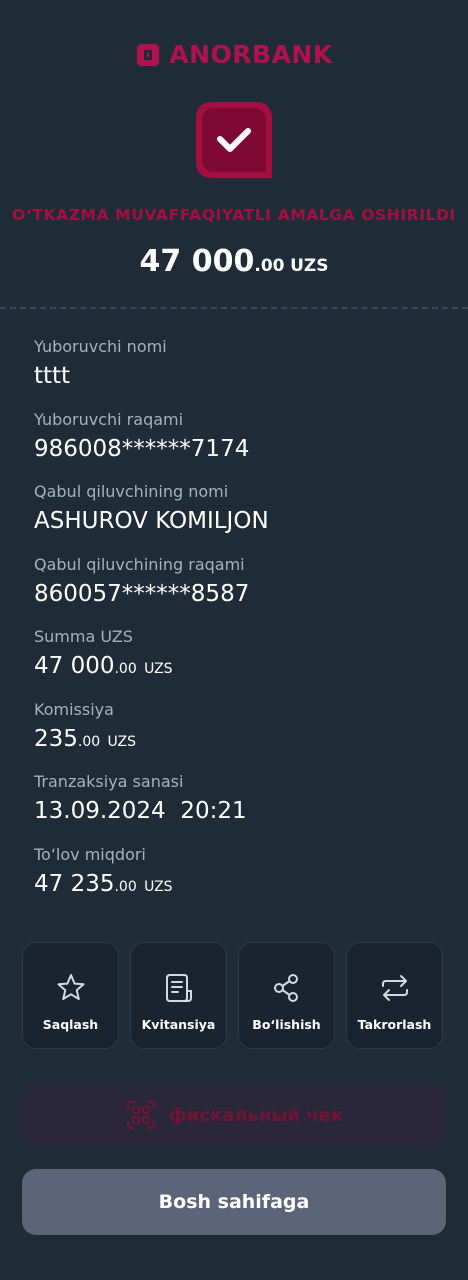 The height and width of the screenshot is (1280, 468). I want to click on hero-amount-integer: 47 000, so click(197, 261).